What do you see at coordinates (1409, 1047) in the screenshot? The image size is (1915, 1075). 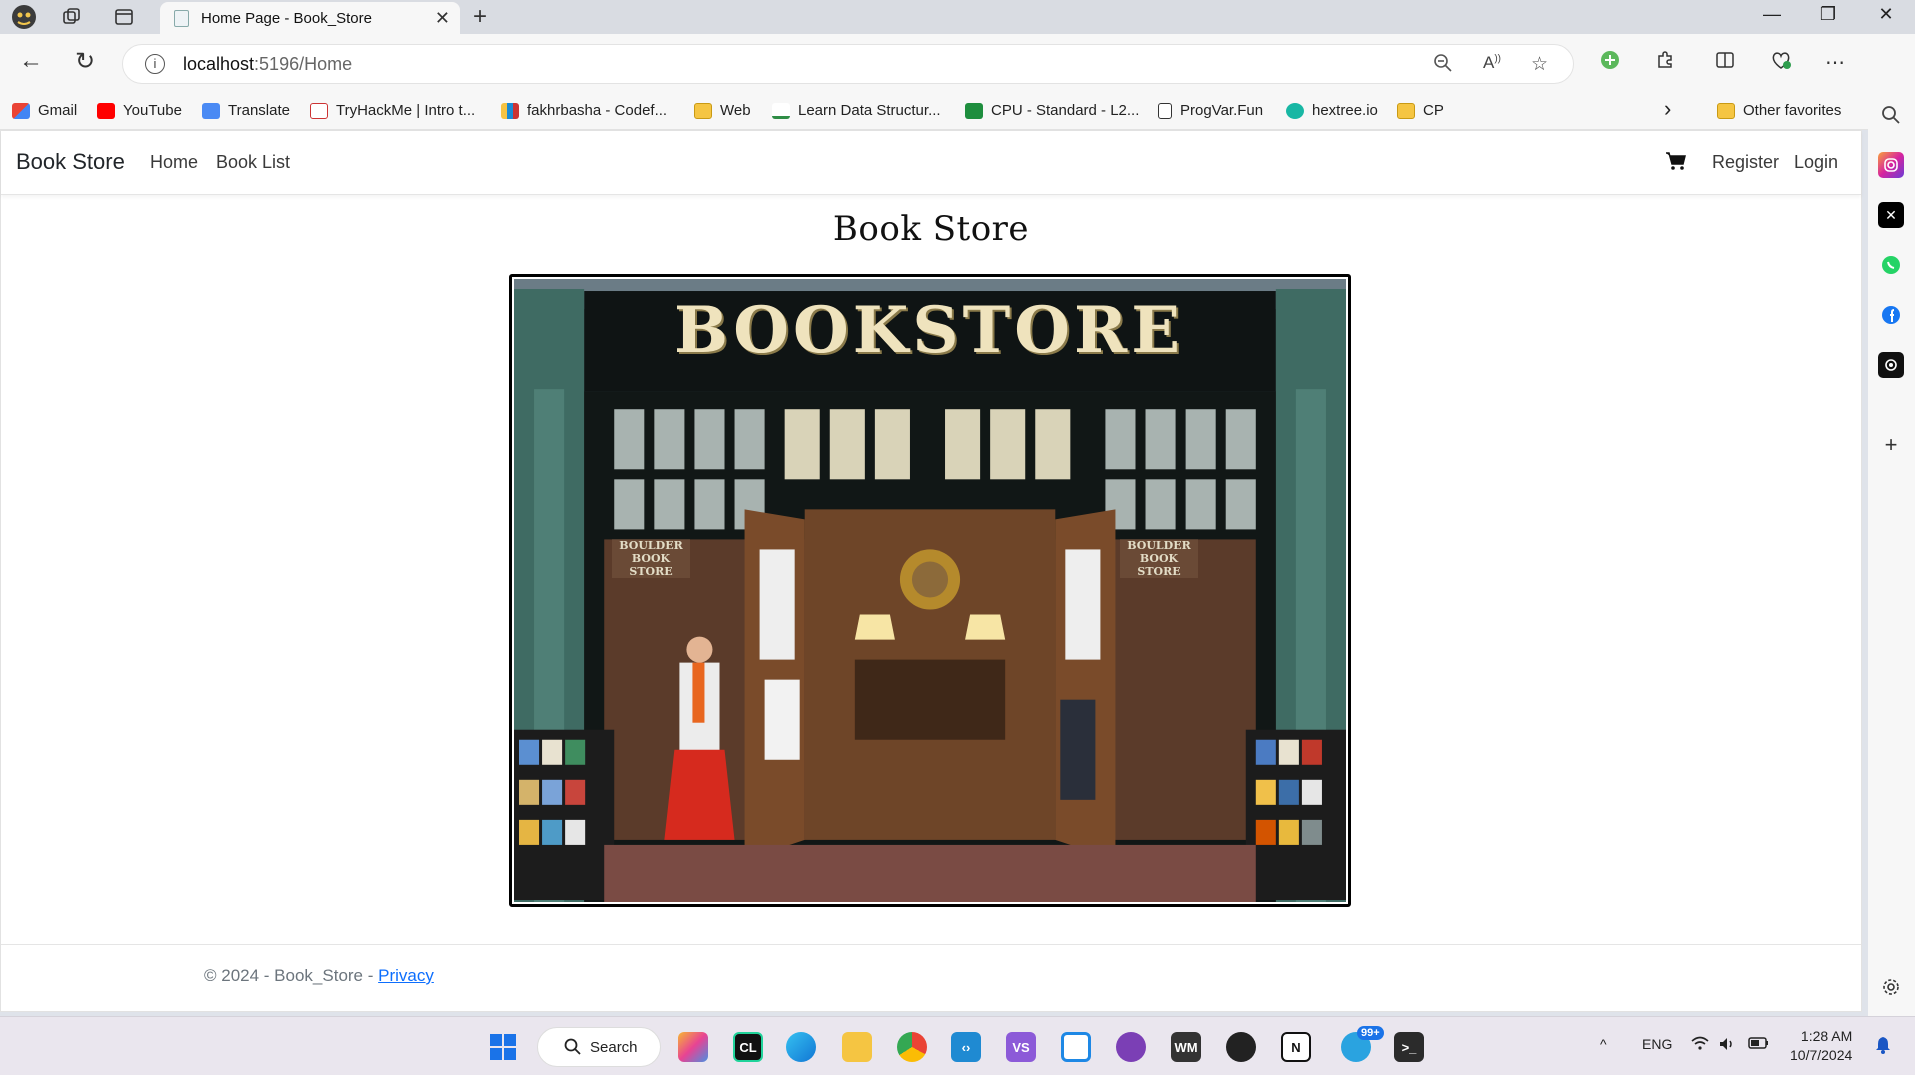 I see `terminal-icon: >_` at bounding box center [1409, 1047].